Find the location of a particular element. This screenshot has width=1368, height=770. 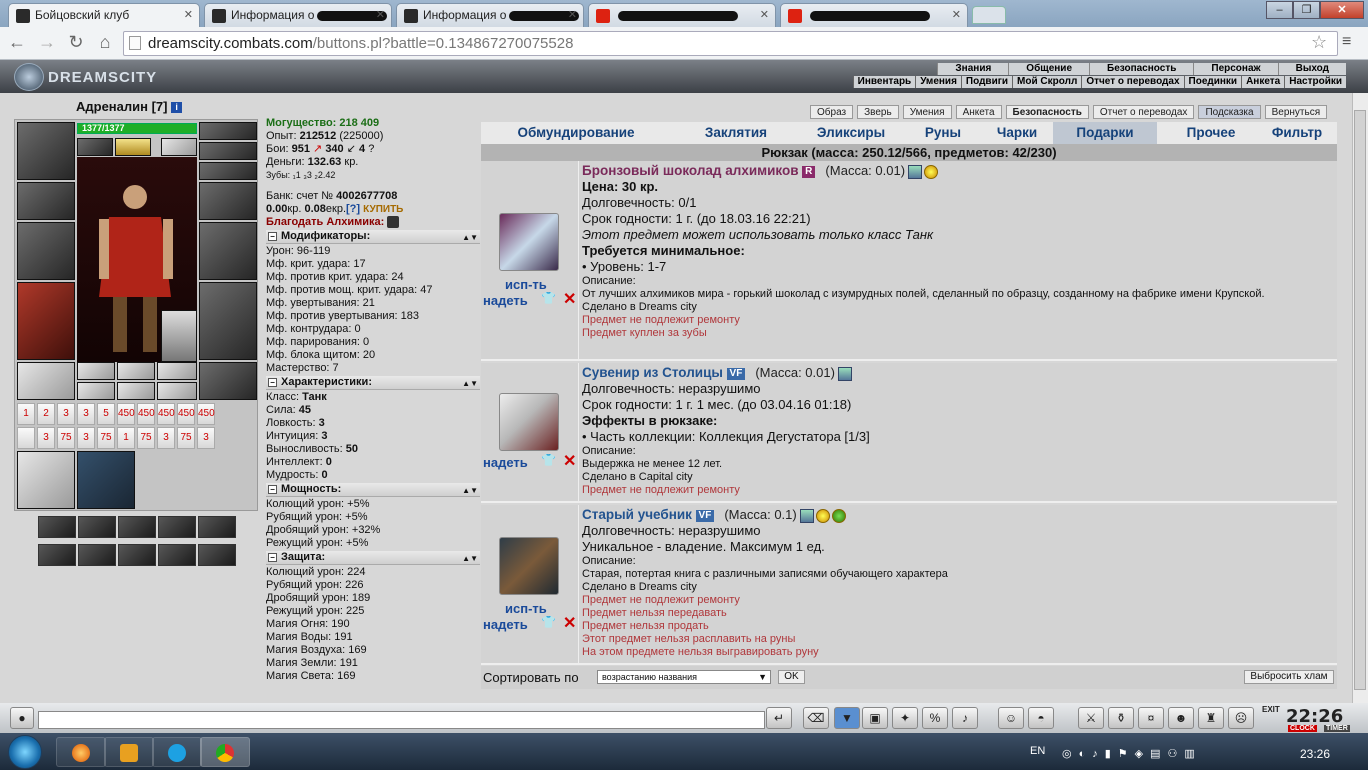

sword-icon: ⚔ is located at coordinates (1091, 718).